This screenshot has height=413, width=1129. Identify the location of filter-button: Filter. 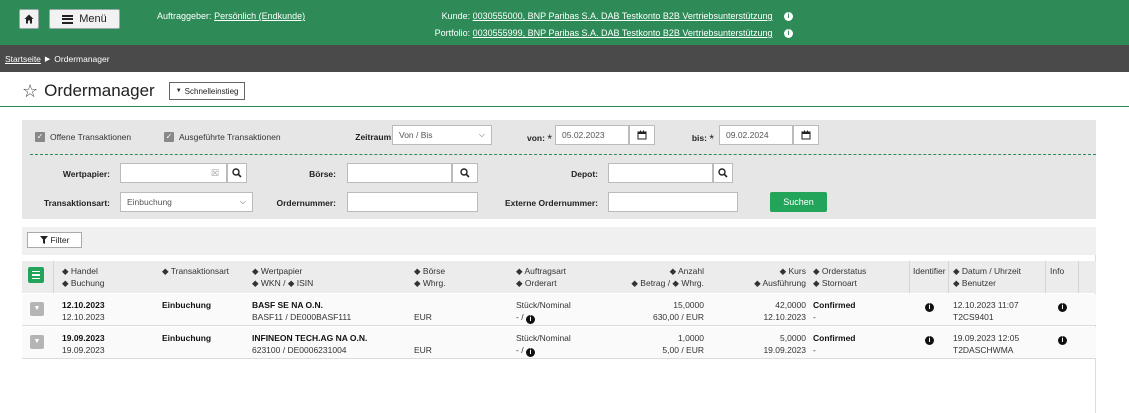
(54, 240).